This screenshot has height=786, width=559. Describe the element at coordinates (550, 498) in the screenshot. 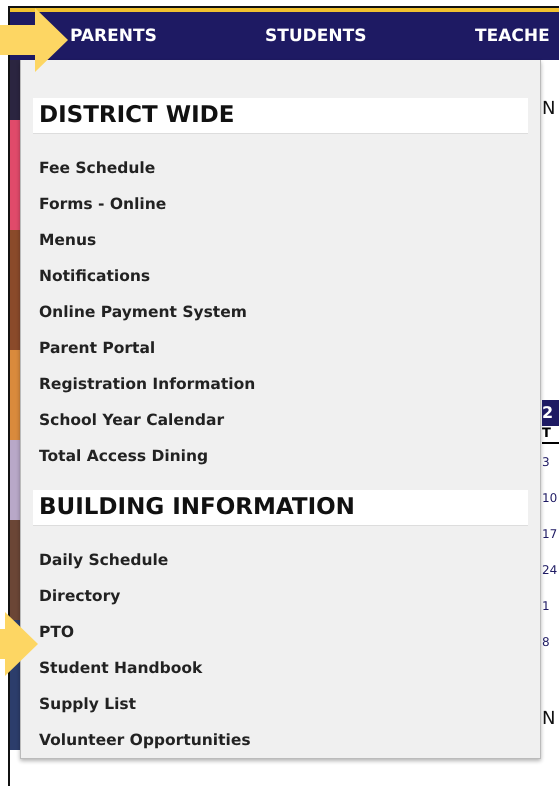

I see `calendar-date: 10` at that location.